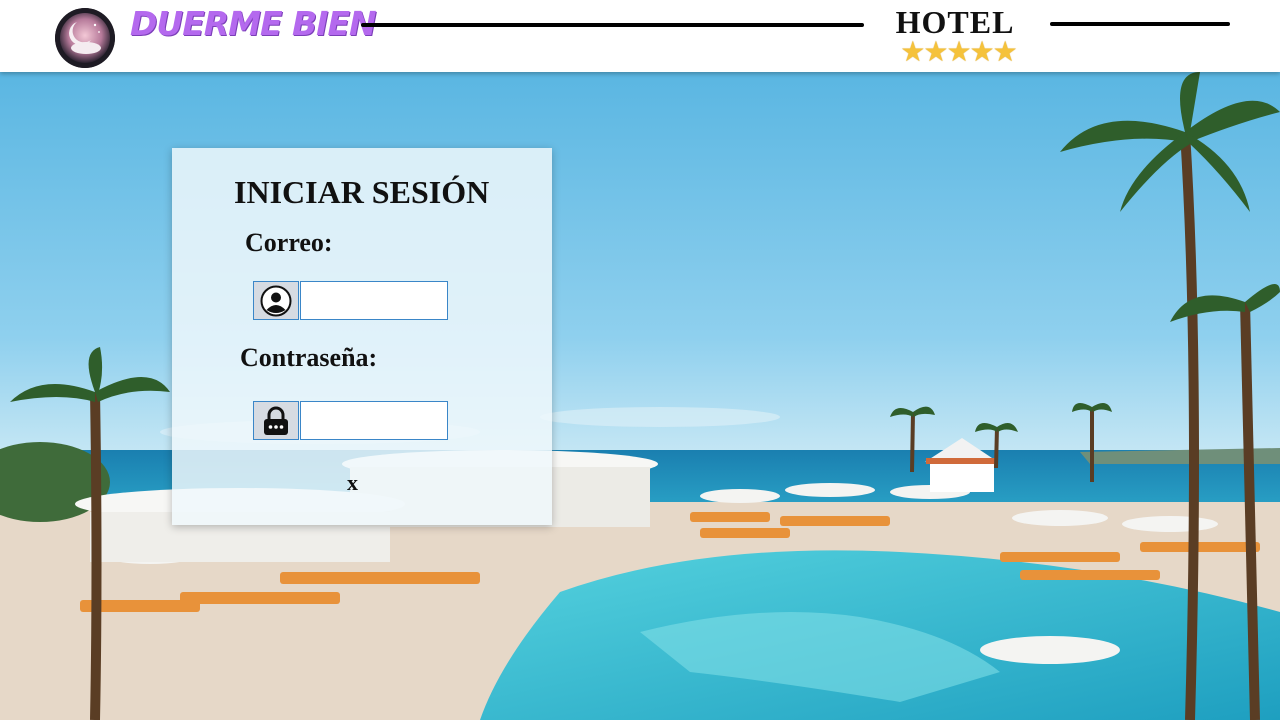 The image size is (1280, 720). I want to click on top-header: DUERME BIEN HOTEL ★★★★★, so click(640, 36).